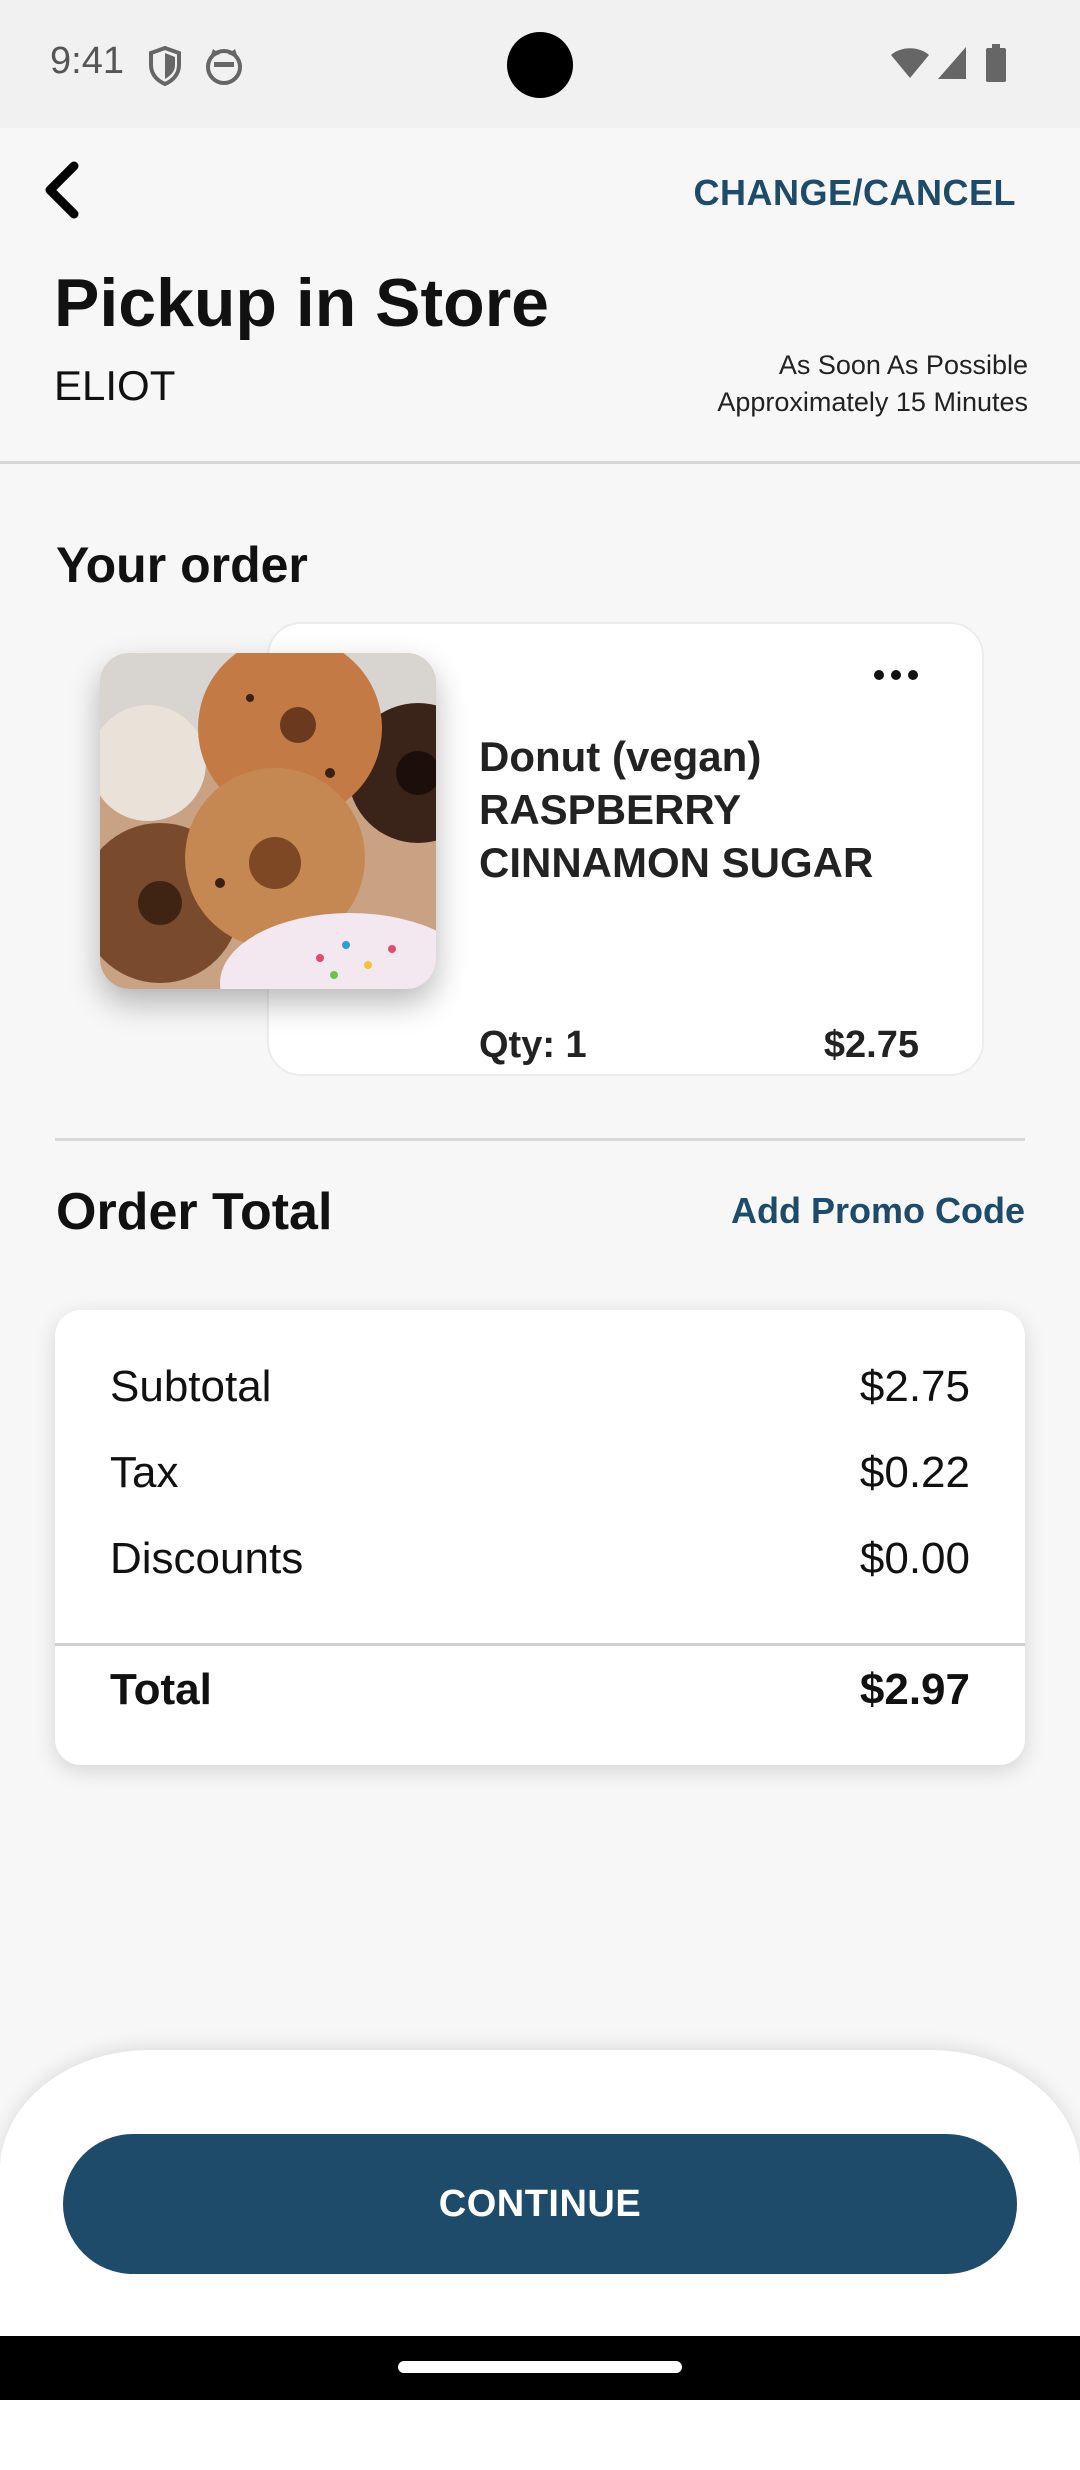 This screenshot has width=1080, height=2470. I want to click on page-title: Pickup in Store, so click(301, 303).